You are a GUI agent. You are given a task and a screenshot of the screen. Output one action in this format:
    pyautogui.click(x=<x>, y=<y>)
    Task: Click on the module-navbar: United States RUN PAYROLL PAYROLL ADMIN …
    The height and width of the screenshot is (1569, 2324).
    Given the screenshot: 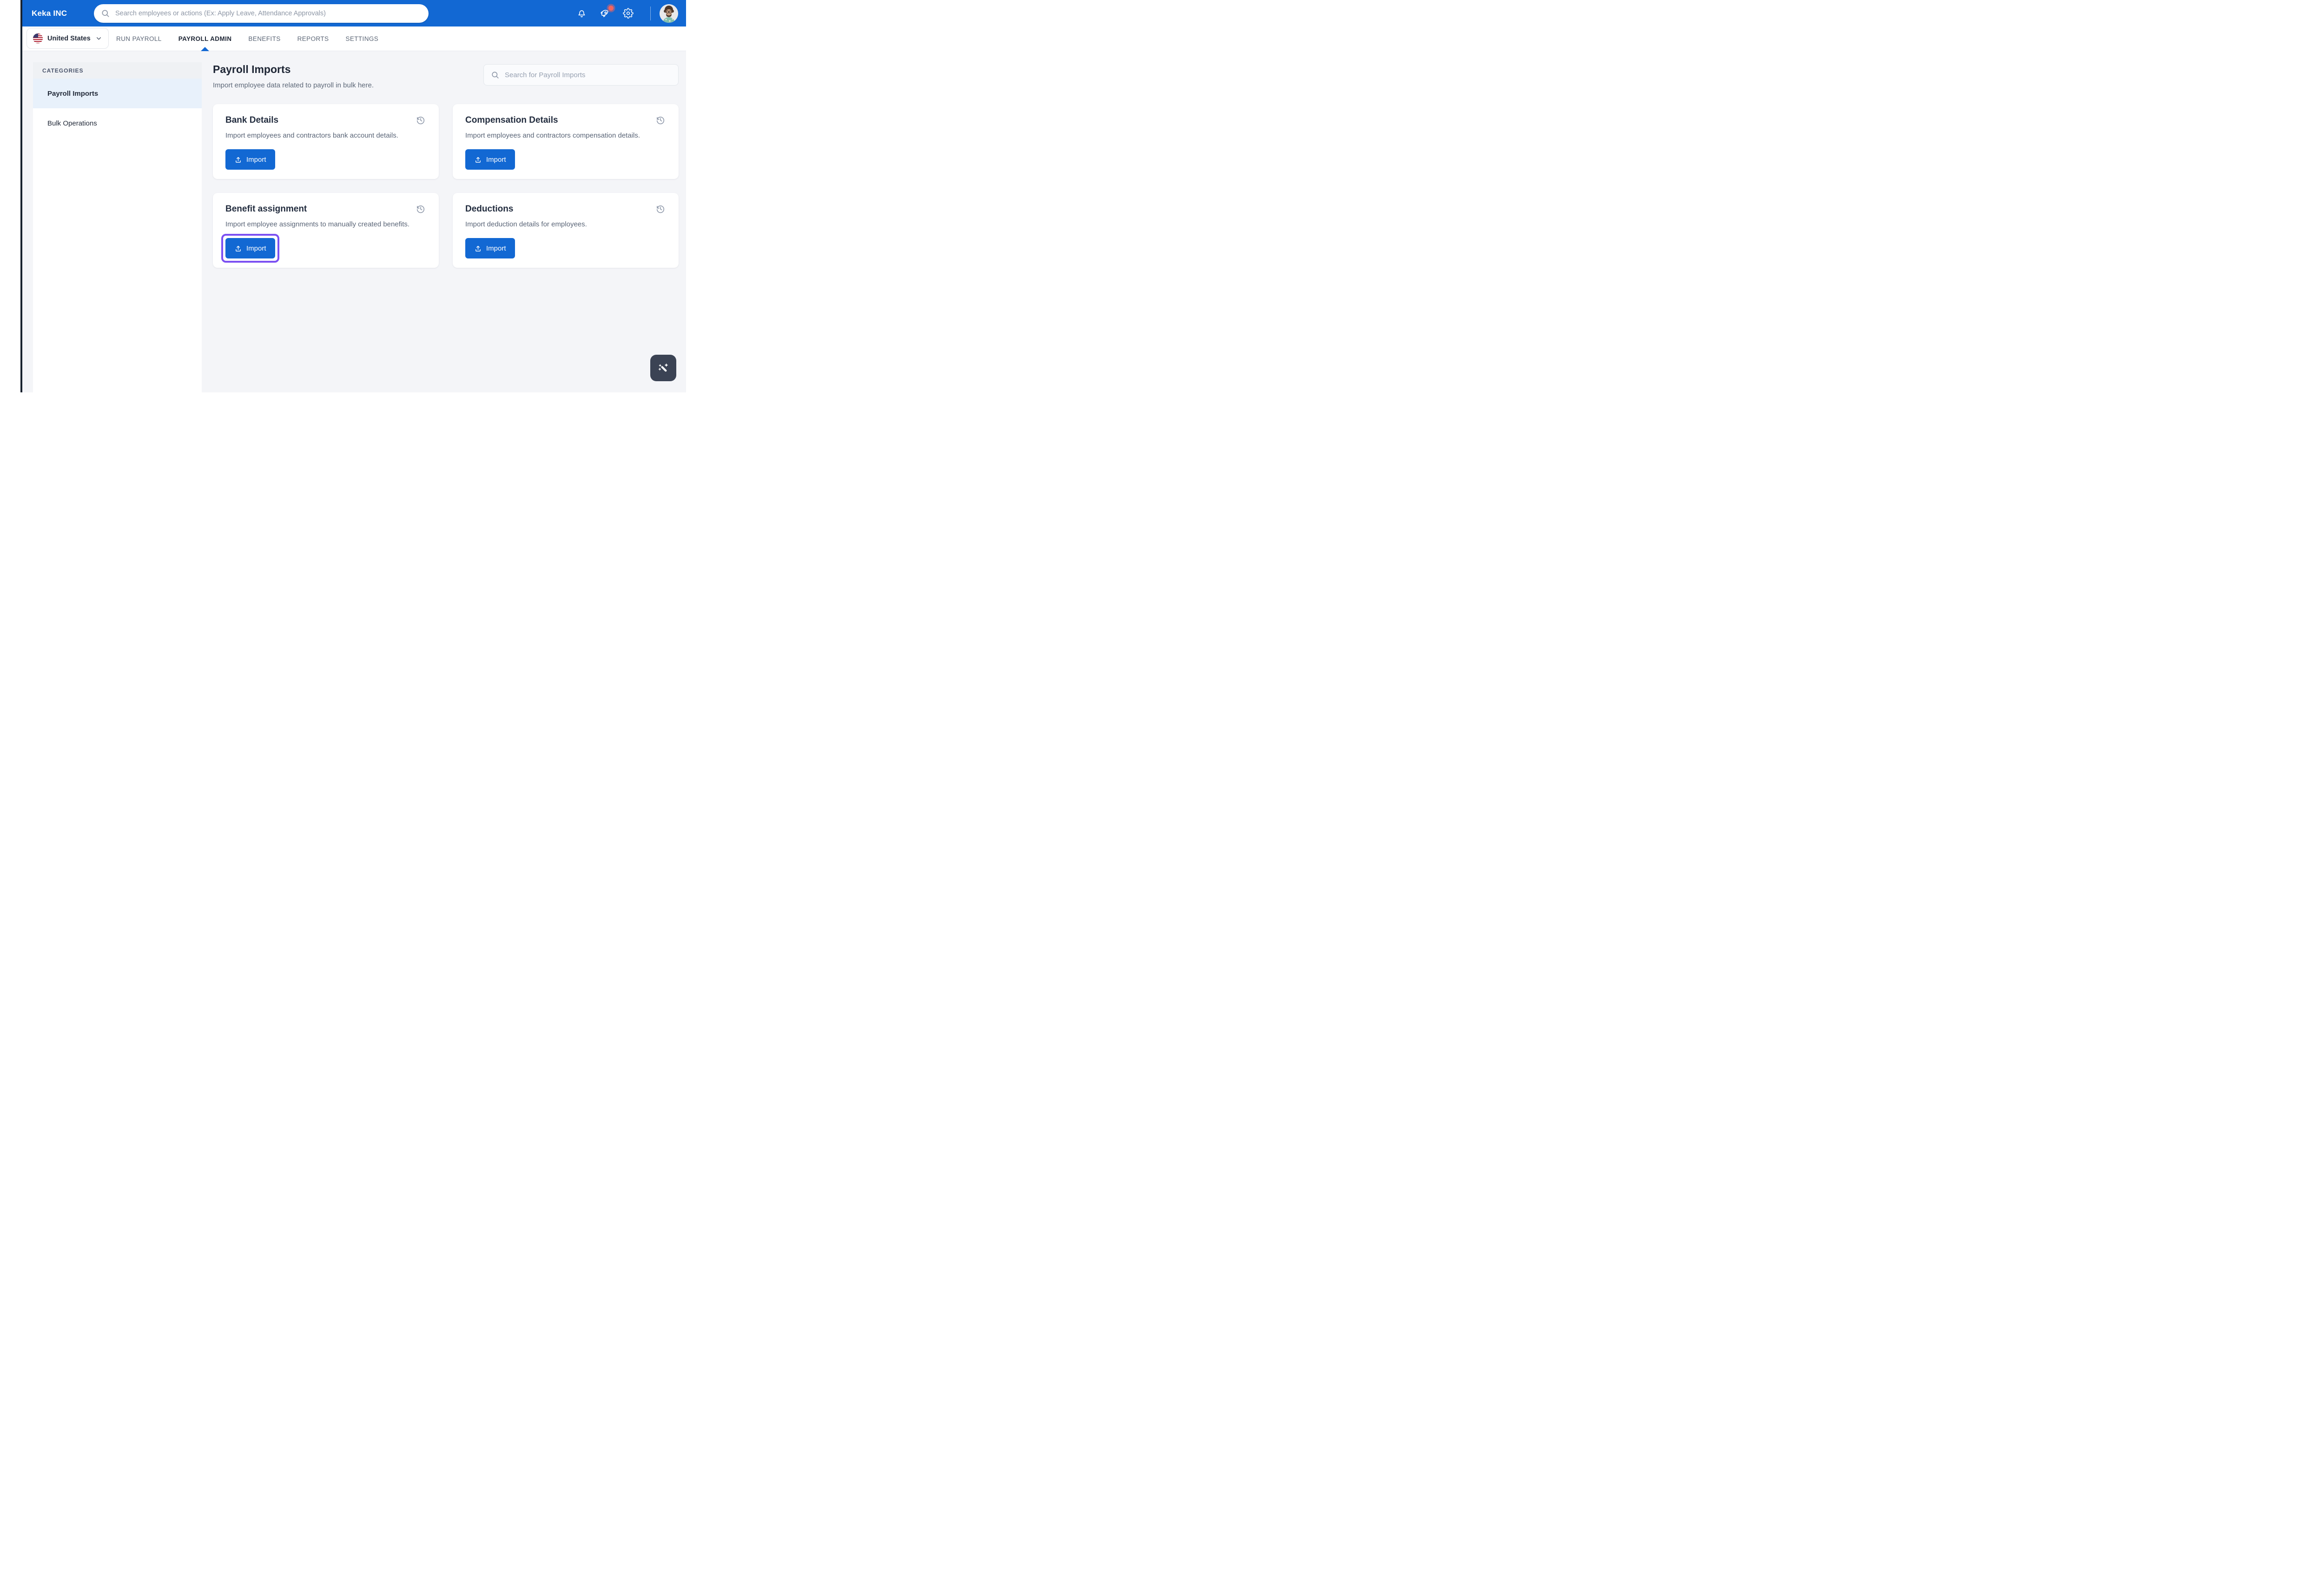 What is the action you would take?
    pyautogui.click(x=354, y=38)
    